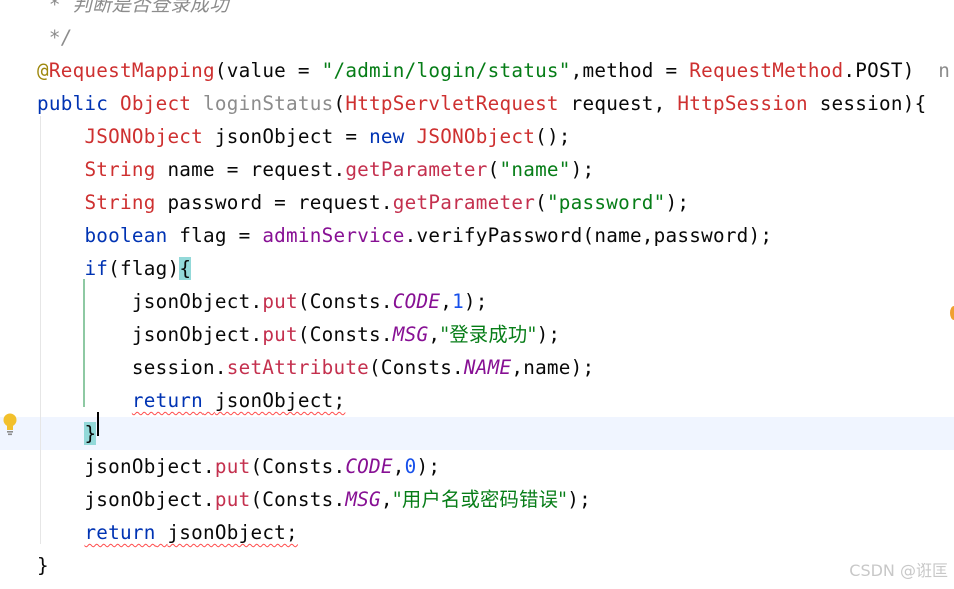  Describe the element at coordinates (10, 424) in the screenshot. I see `lightbulb-icon` at that location.